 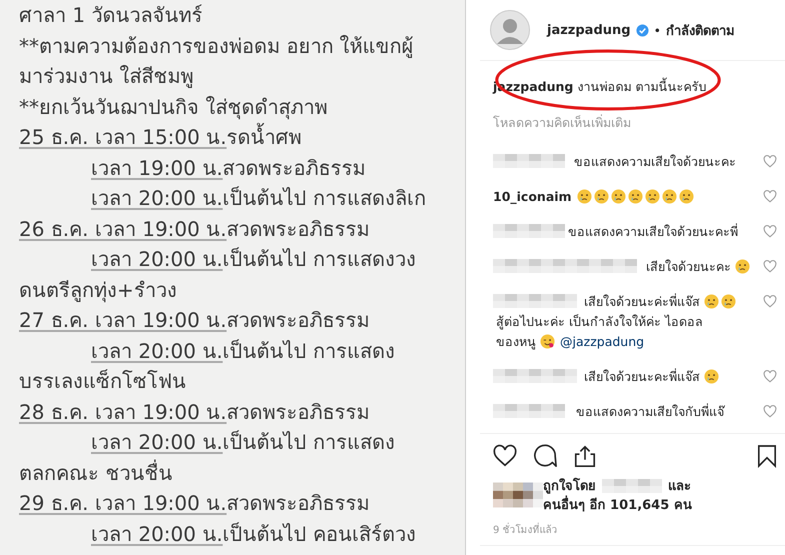 What do you see at coordinates (157, 168) in the screenshot?
I see `note-time-text: เวลา 19:00 น.` at bounding box center [157, 168].